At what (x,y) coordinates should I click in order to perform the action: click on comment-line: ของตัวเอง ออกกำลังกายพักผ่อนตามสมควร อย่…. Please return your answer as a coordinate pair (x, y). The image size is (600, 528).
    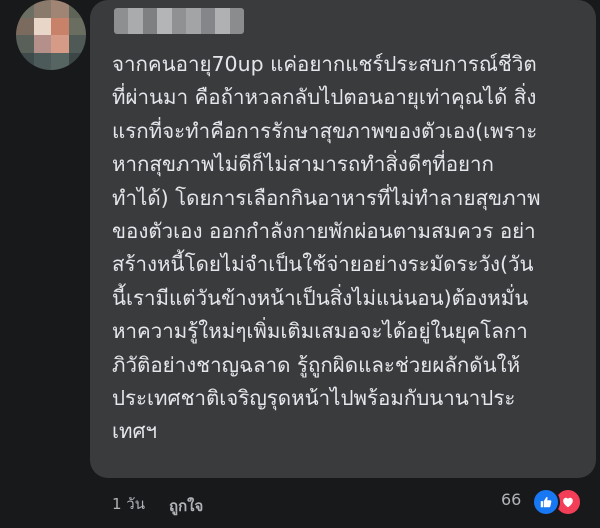
    Looking at the image, I should click on (324, 231).